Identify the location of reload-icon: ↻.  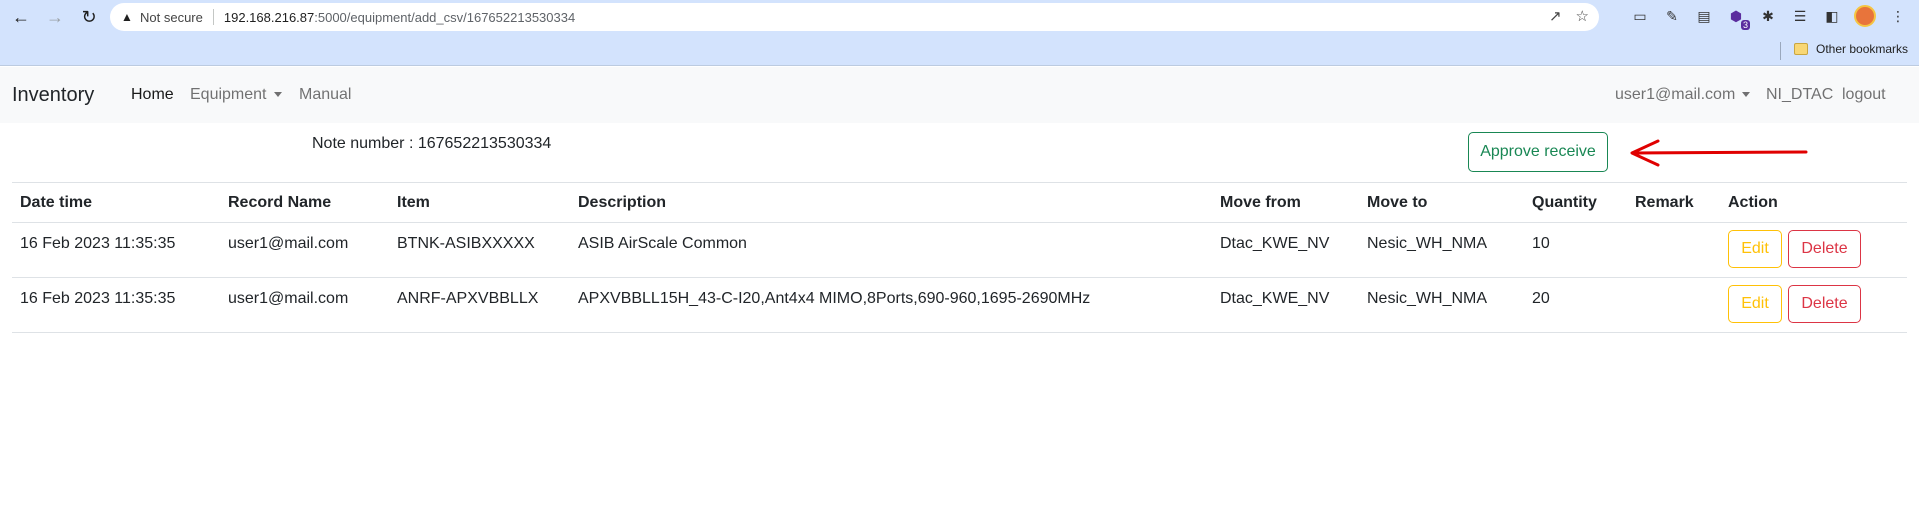
(89, 17).